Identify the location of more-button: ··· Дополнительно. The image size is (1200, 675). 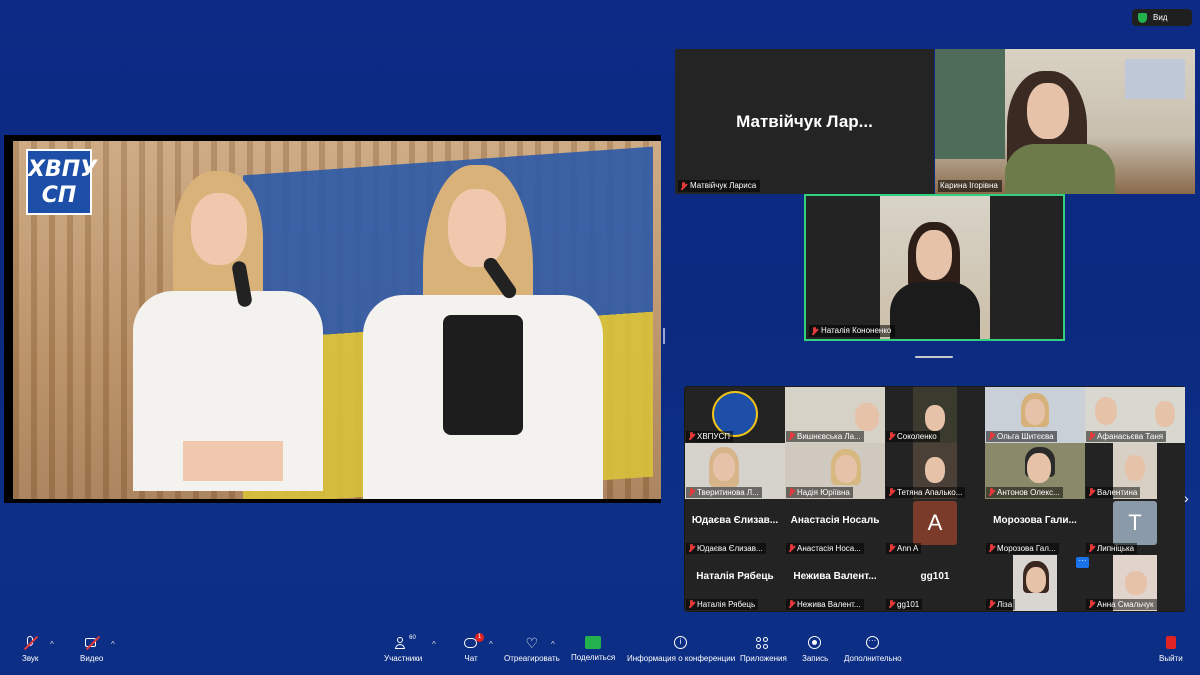
(873, 649).